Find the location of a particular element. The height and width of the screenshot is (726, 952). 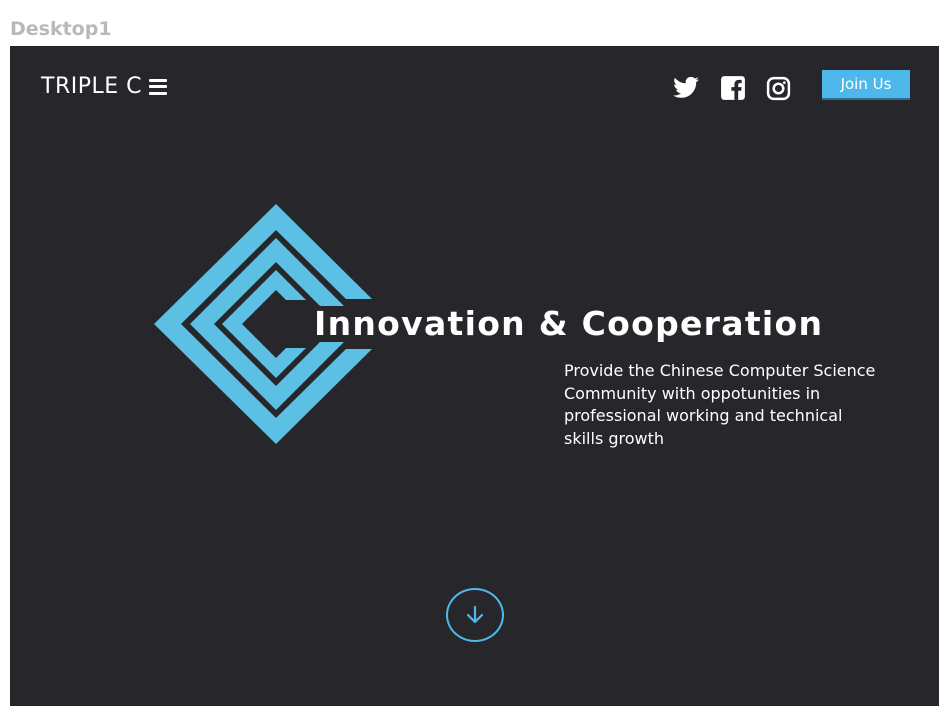

join-us-button: Join Us is located at coordinates (866, 85).